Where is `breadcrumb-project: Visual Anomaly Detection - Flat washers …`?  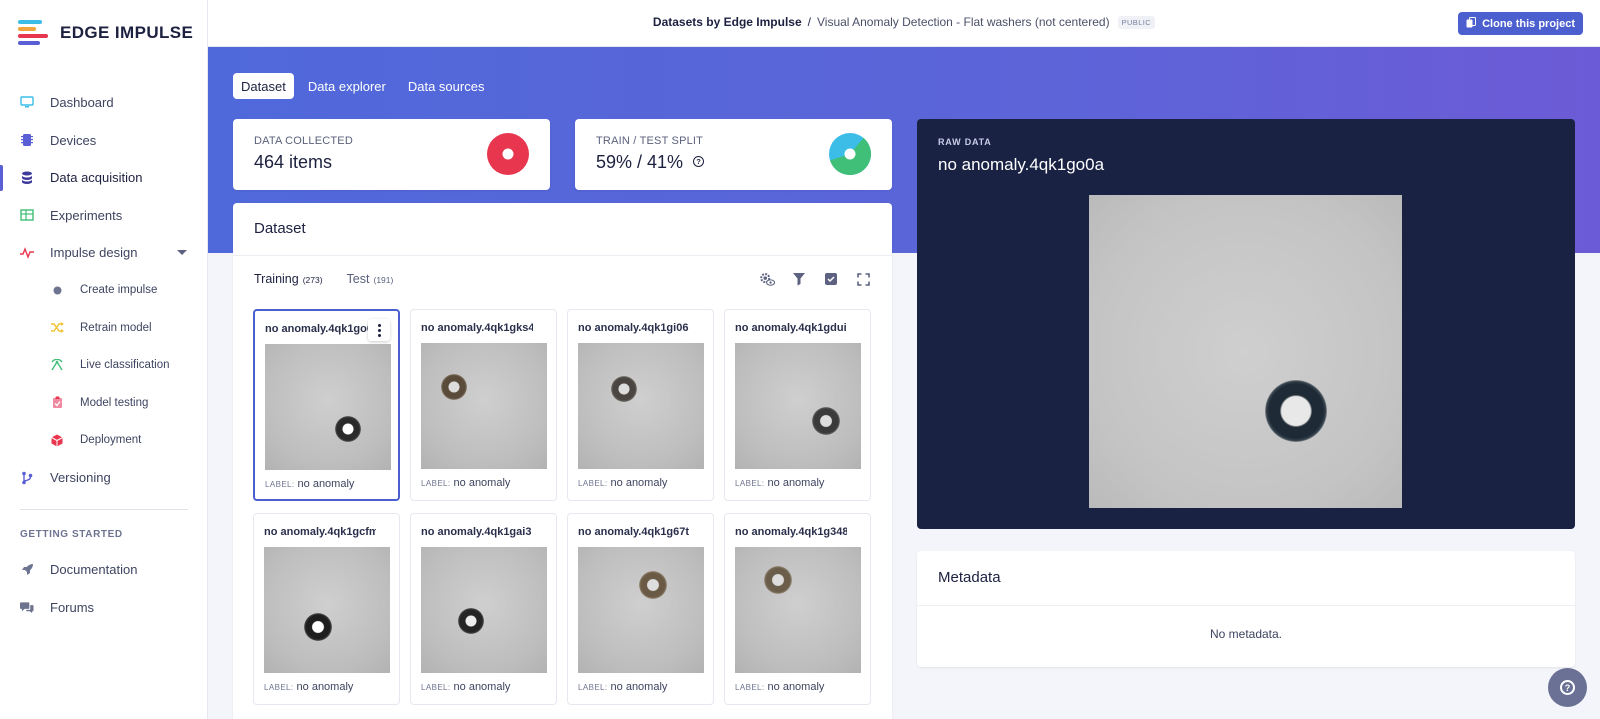
breadcrumb-project: Visual Anomaly Detection - Flat washers … is located at coordinates (963, 22).